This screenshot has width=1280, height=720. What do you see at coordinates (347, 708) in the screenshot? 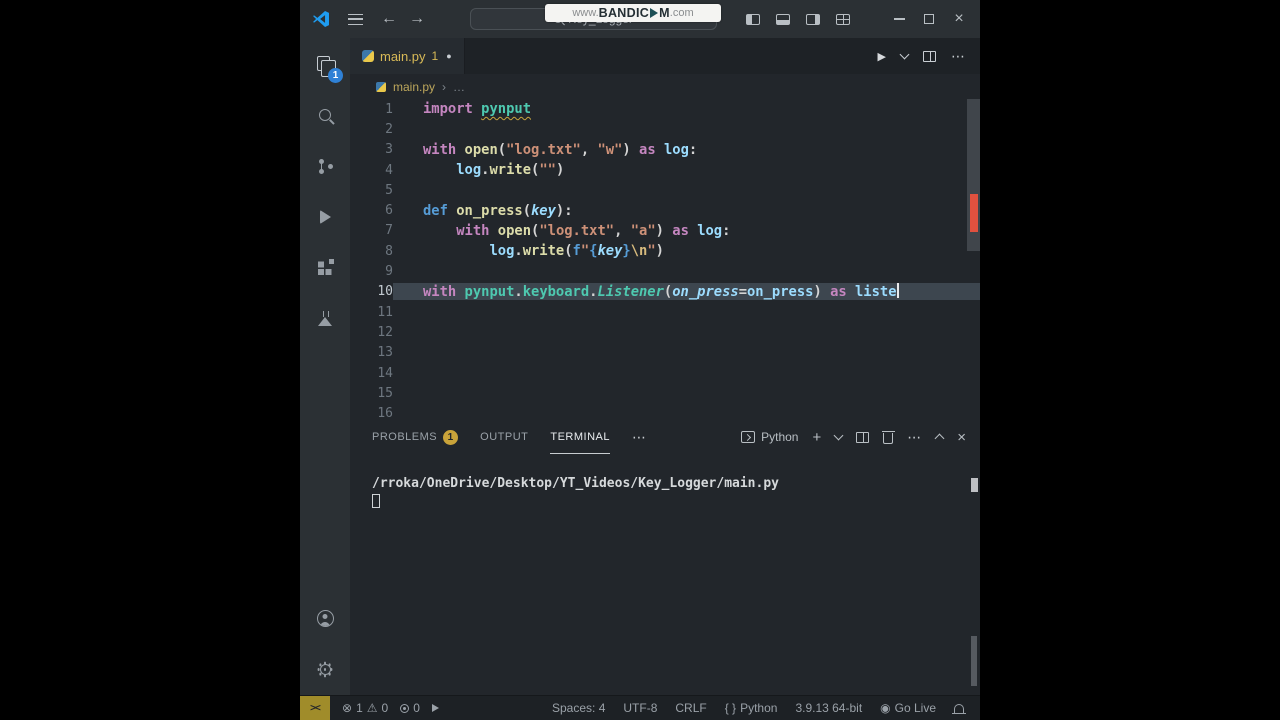
I see `error-icon: ⊗` at bounding box center [347, 708].